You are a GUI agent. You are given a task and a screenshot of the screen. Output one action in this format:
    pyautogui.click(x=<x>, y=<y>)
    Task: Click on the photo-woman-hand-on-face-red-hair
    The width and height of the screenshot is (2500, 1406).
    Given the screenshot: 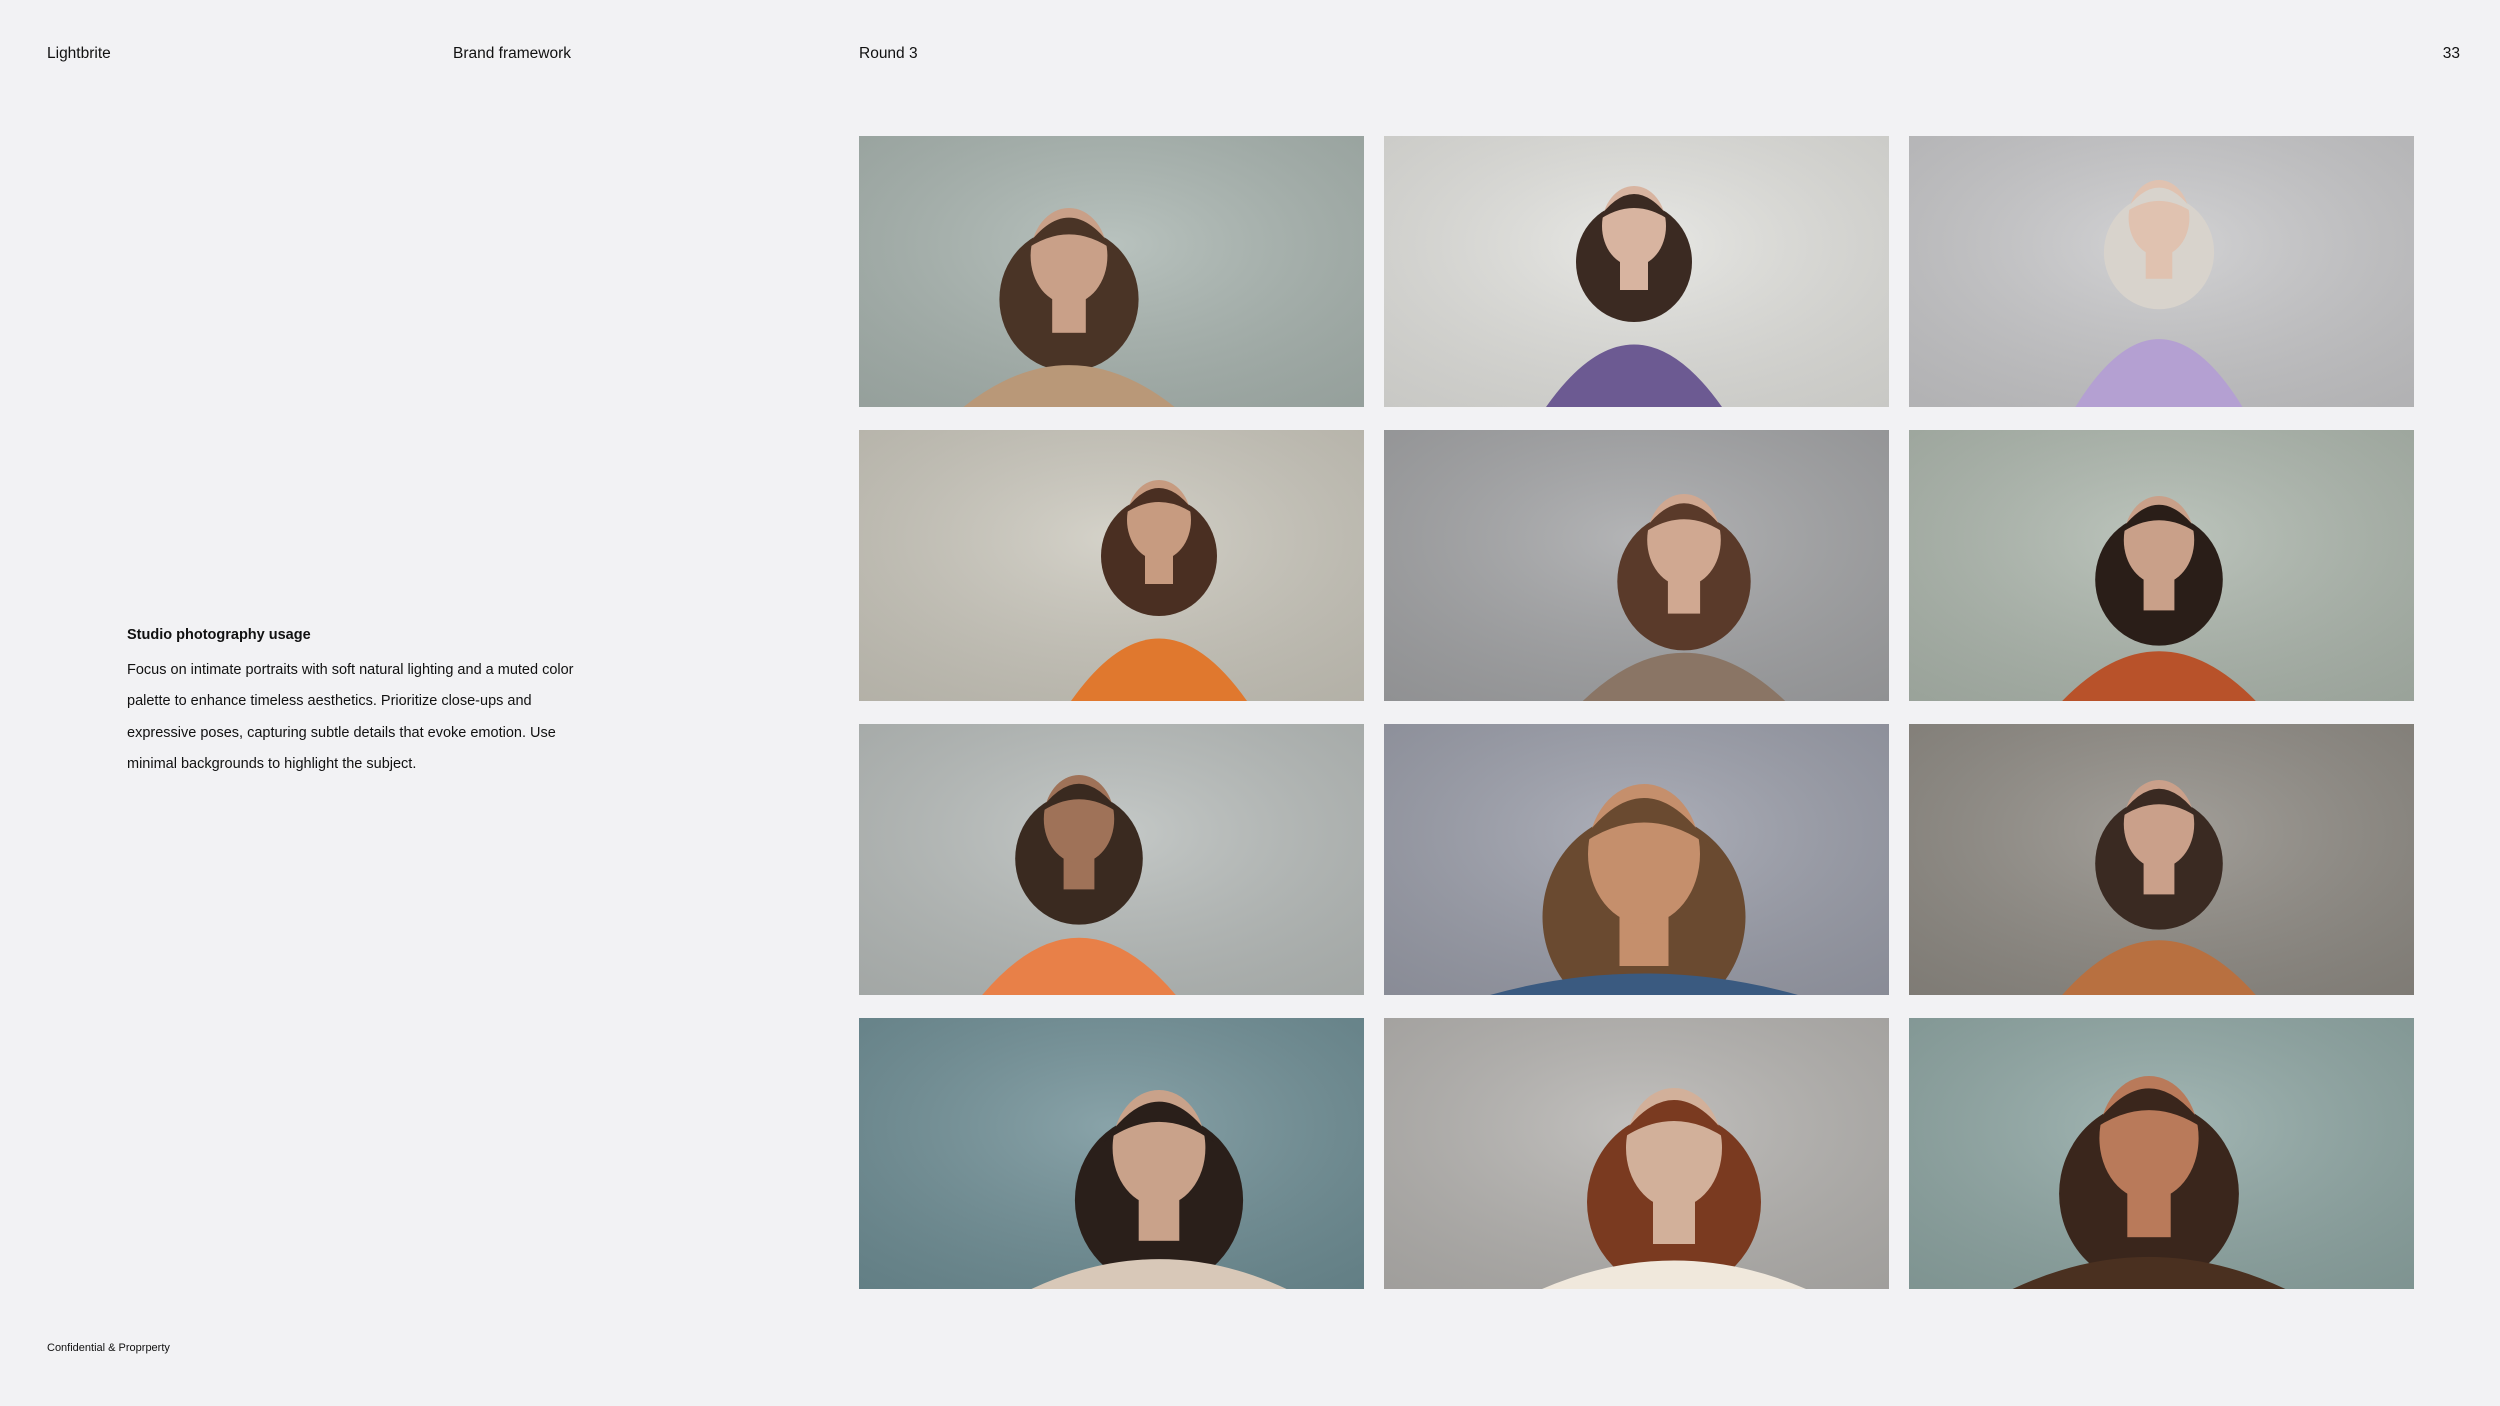 What is the action you would take?
    pyautogui.click(x=1636, y=1153)
    